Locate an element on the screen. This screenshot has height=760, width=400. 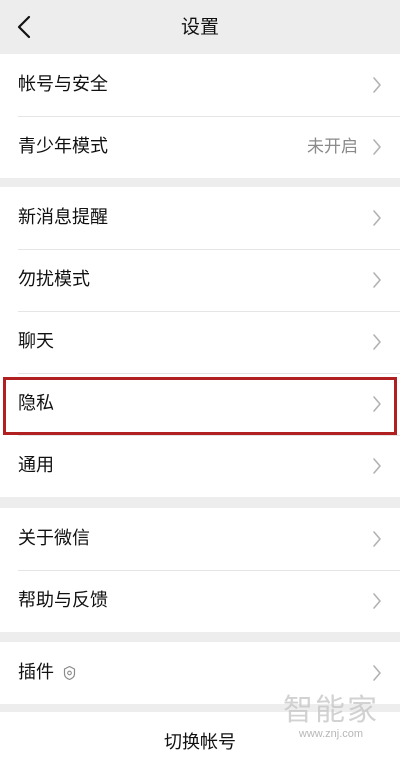
switch-account-label: 切换帐号 is located at coordinates (200, 742).